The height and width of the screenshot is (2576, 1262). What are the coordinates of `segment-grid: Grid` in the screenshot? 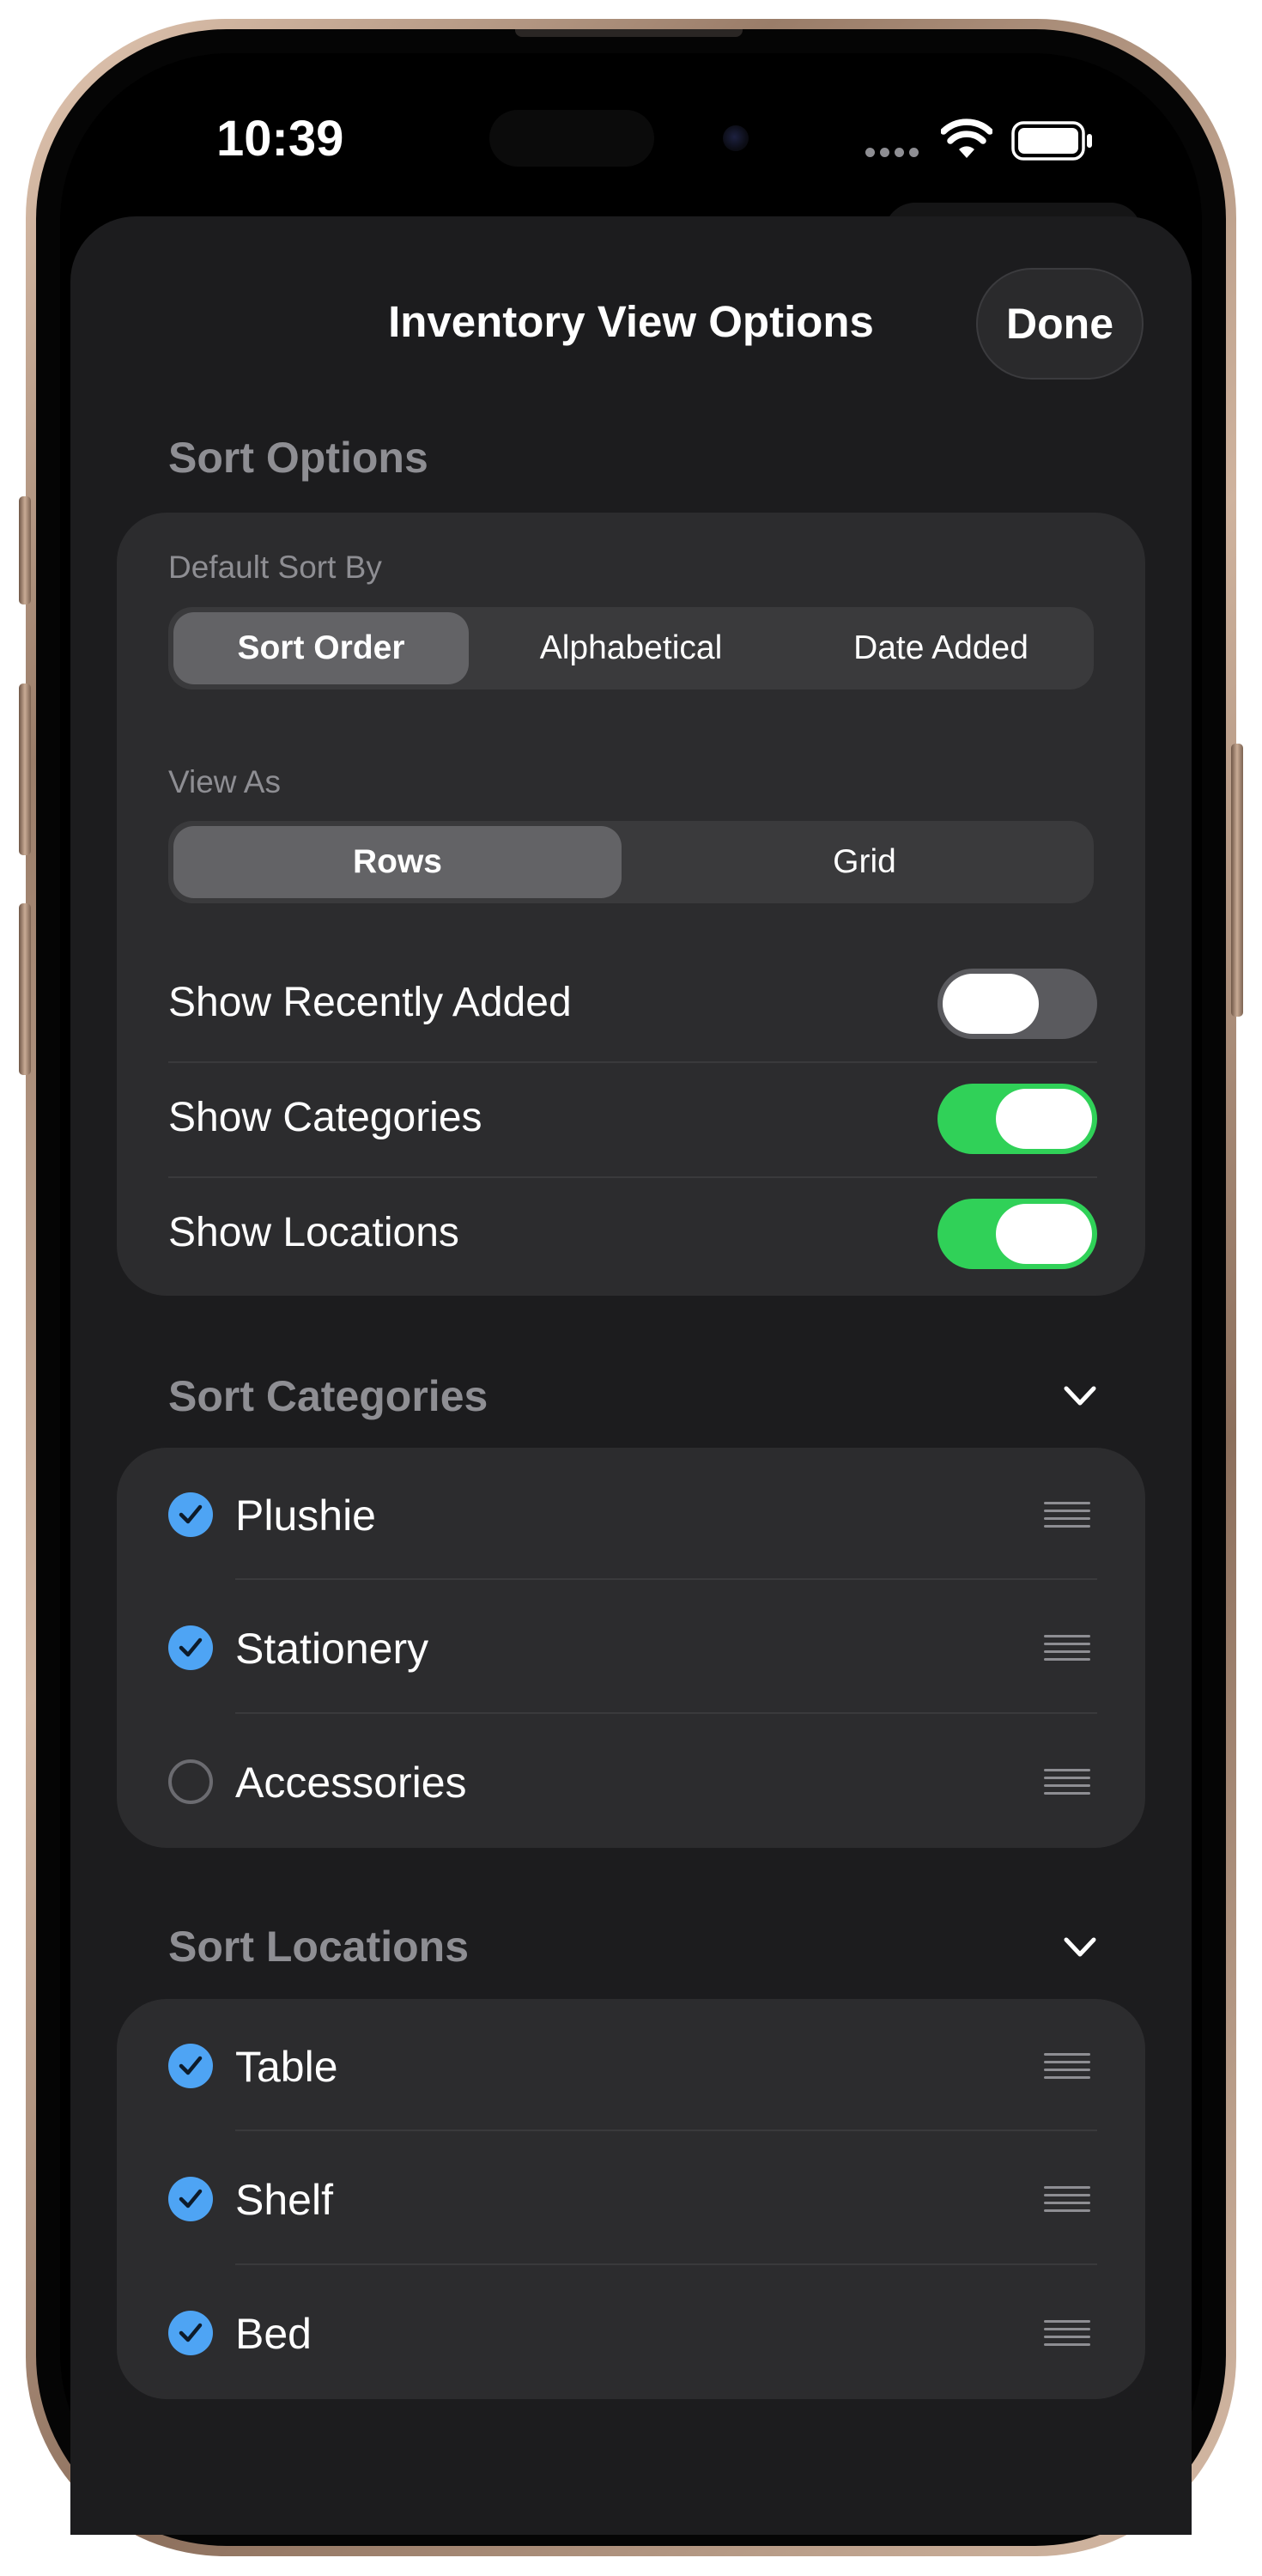 It's located at (864, 862).